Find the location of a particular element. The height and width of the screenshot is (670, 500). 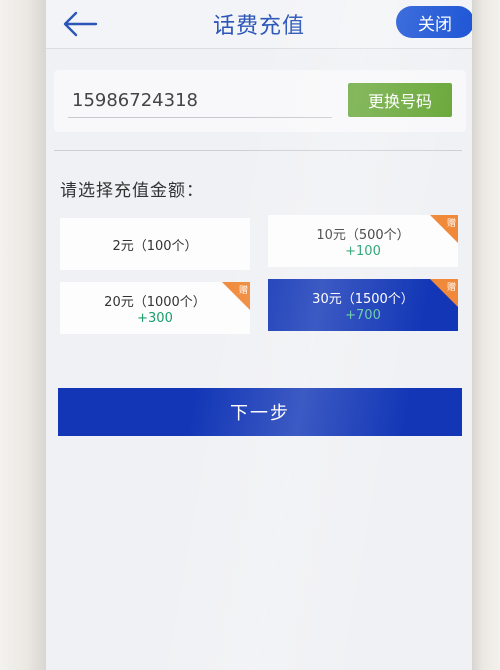

amount-option-20: 赠 20元（1000个） +300 is located at coordinates (155, 308).